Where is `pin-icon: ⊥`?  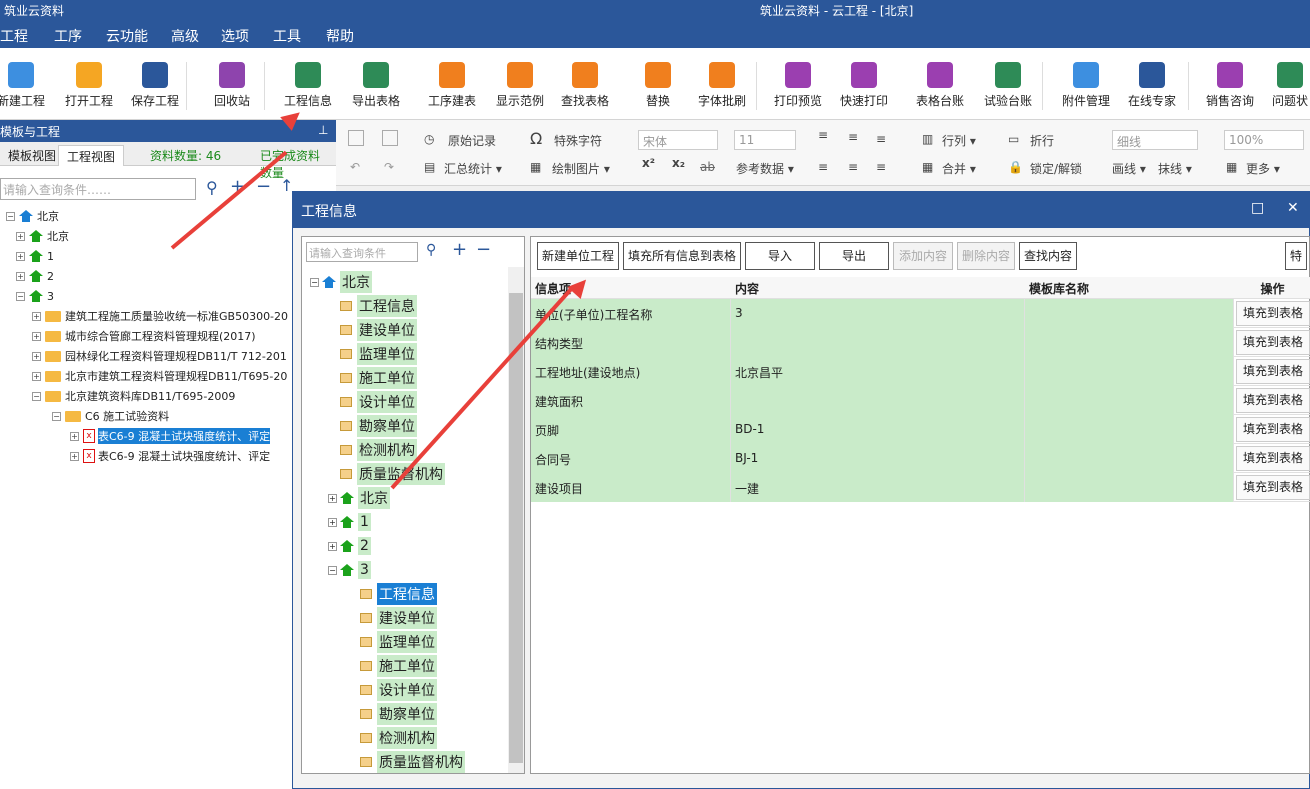
pin-icon: ⊥ is located at coordinates (323, 130).